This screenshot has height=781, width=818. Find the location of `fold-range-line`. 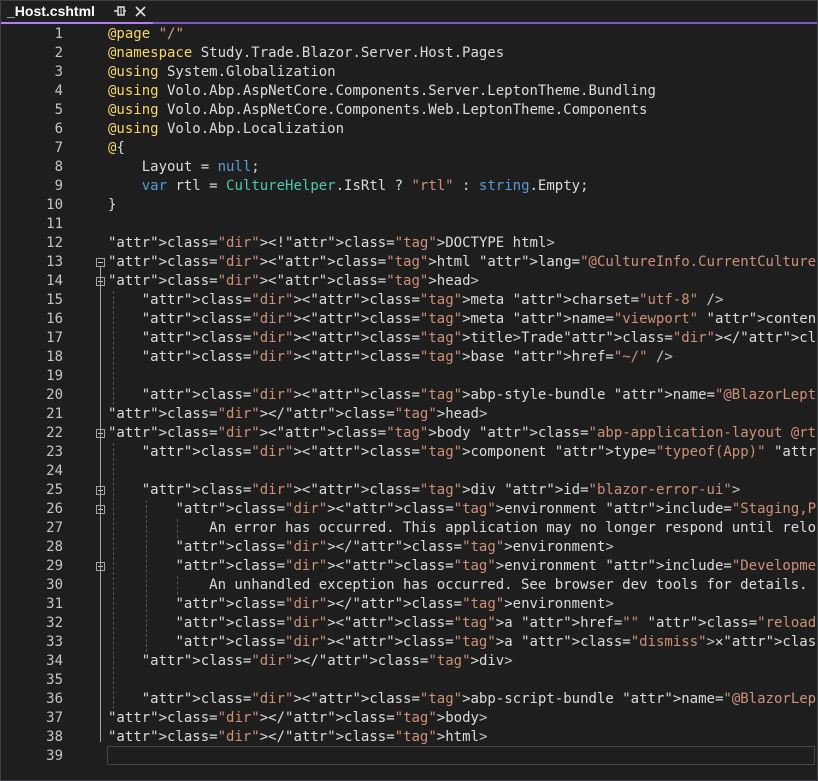

fold-range-line is located at coordinates (100, 504).